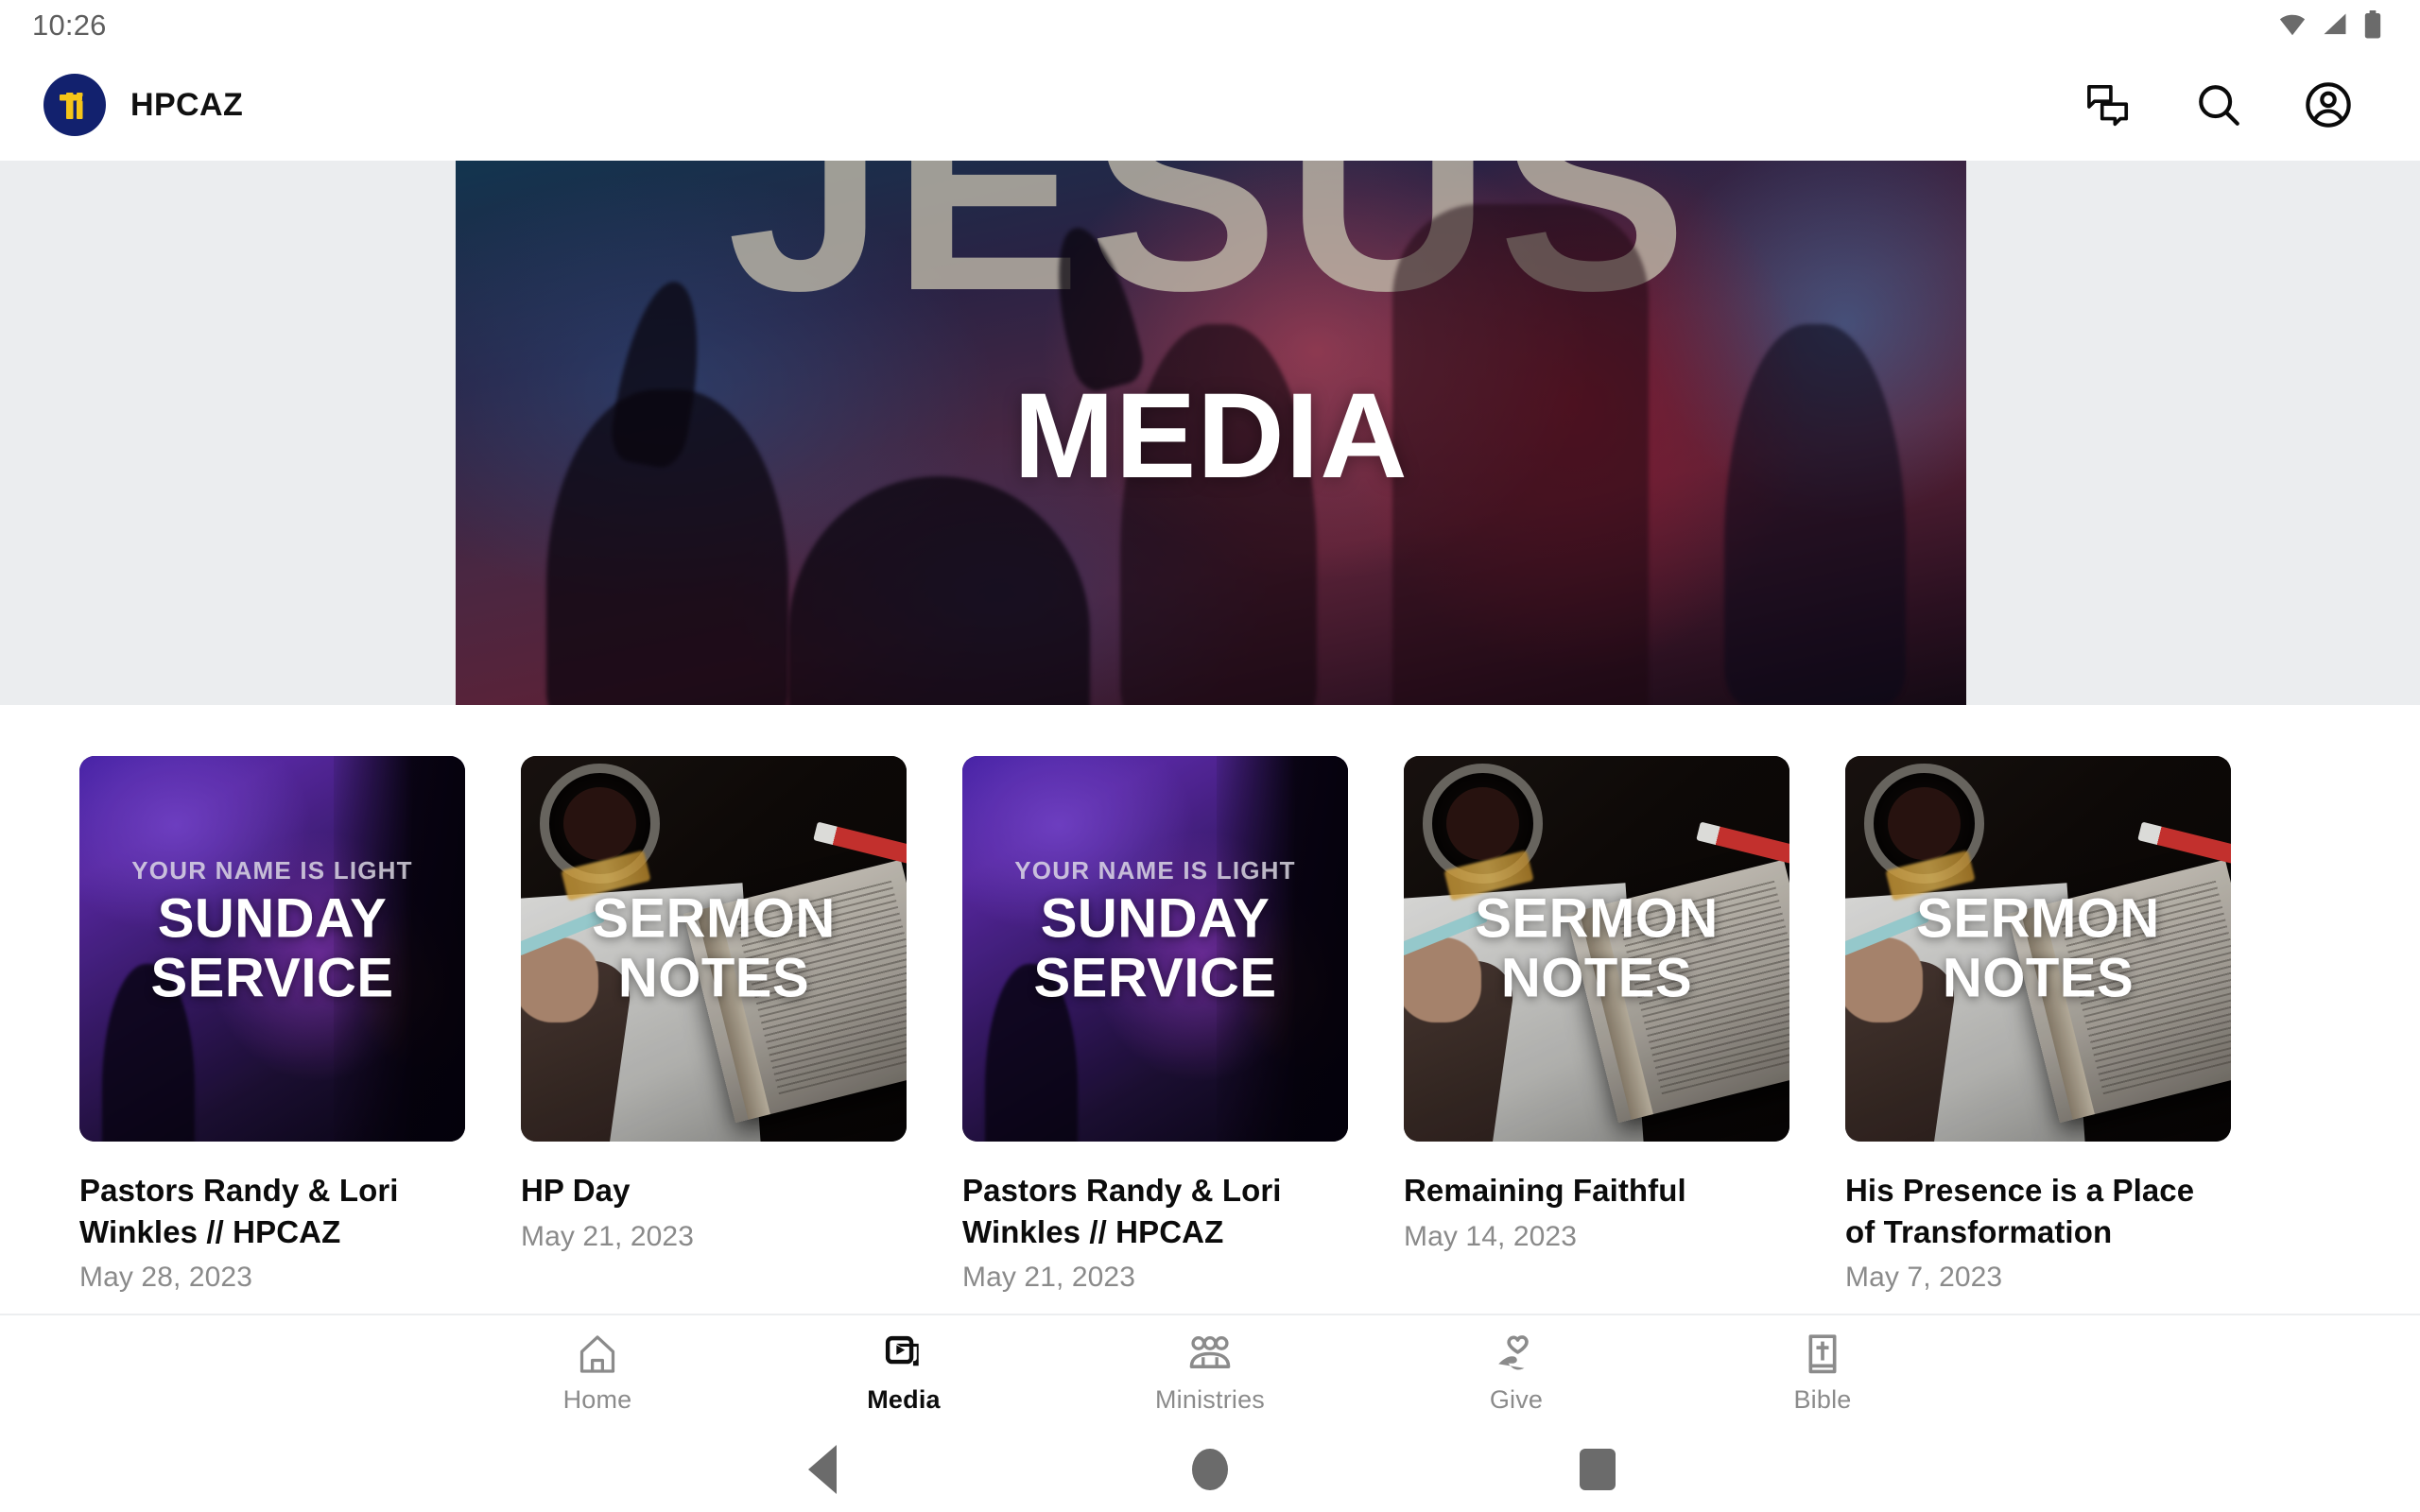 This screenshot has width=2420, height=1512. I want to click on square-recents-icon, so click(1598, 1469).